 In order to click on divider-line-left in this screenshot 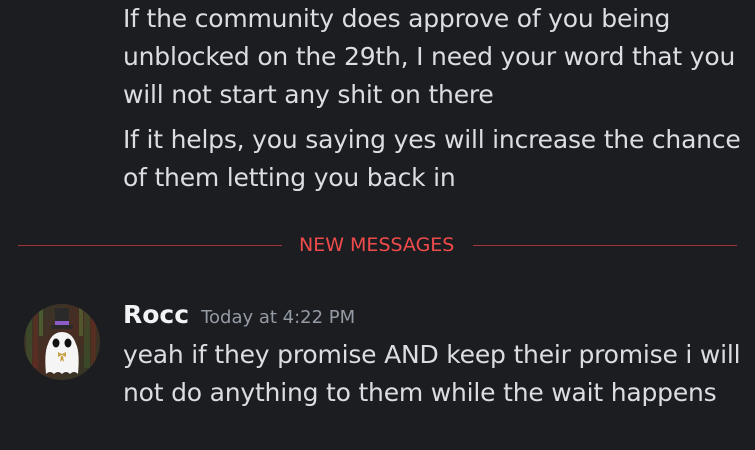, I will do `click(150, 245)`.